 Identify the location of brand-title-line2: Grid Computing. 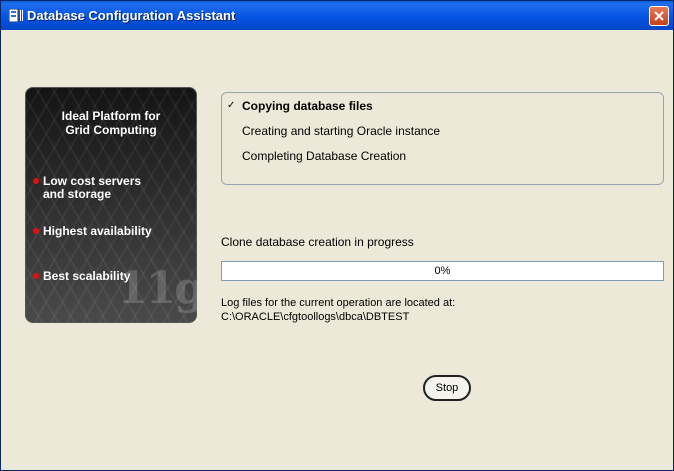
(111, 130).